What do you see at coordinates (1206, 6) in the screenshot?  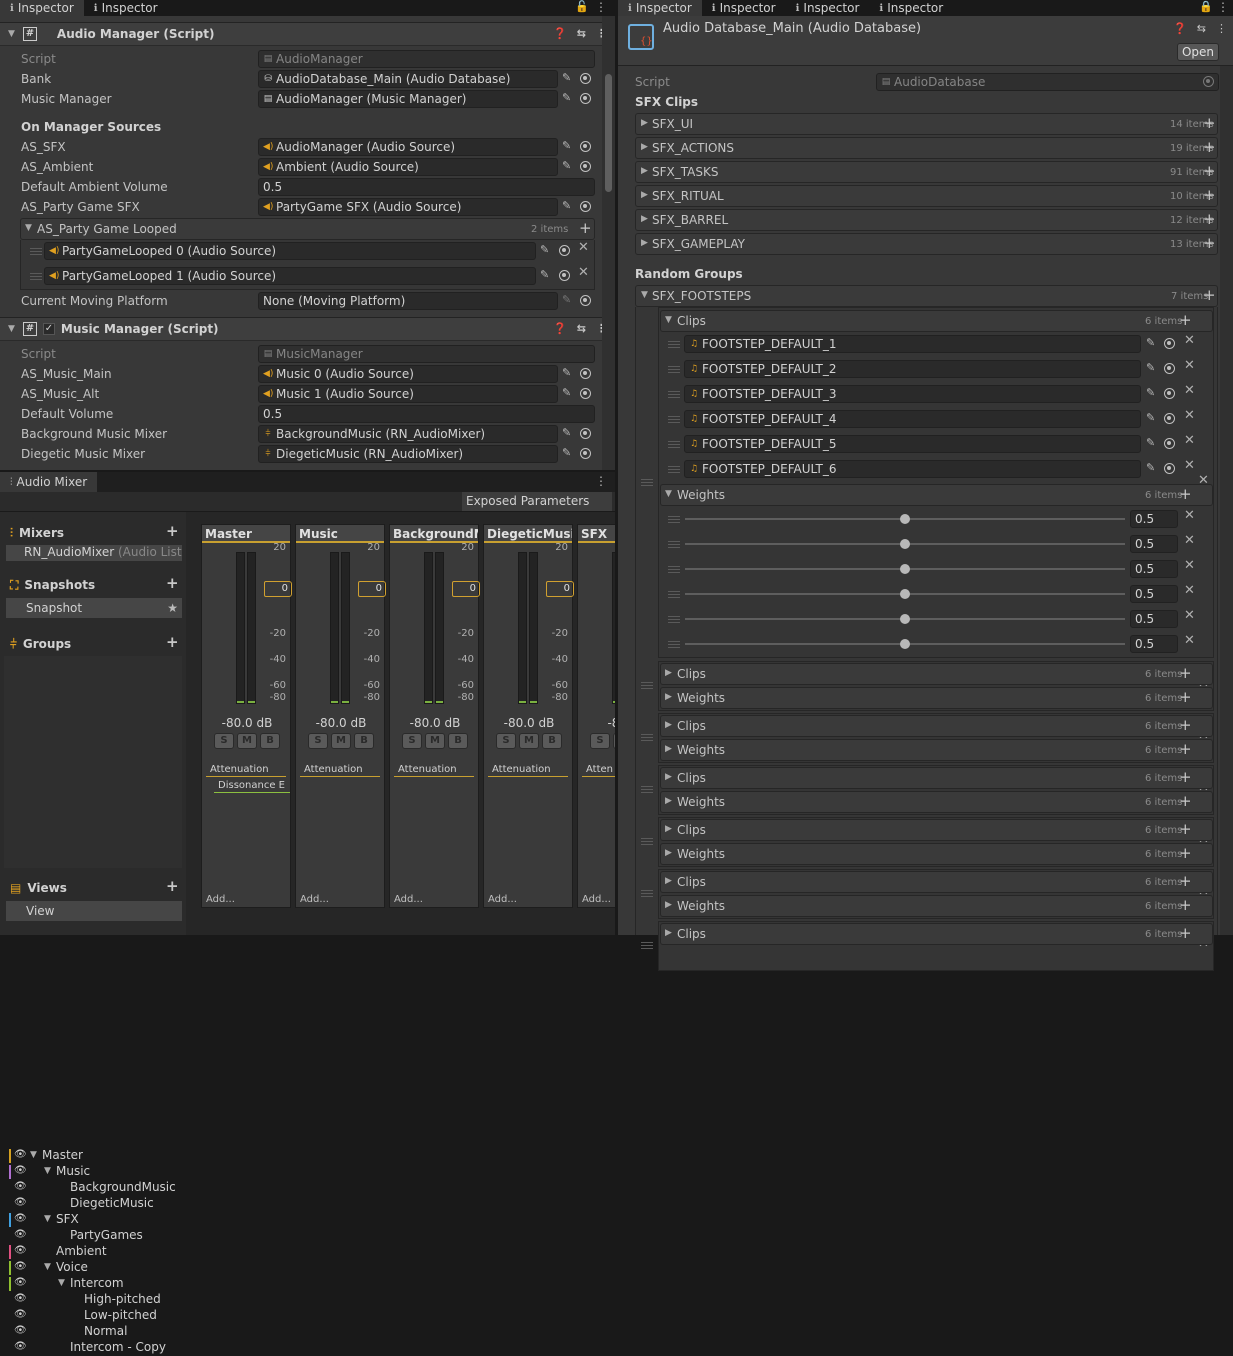 I see `lock-icon: 🔒` at bounding box center [1206, 6].